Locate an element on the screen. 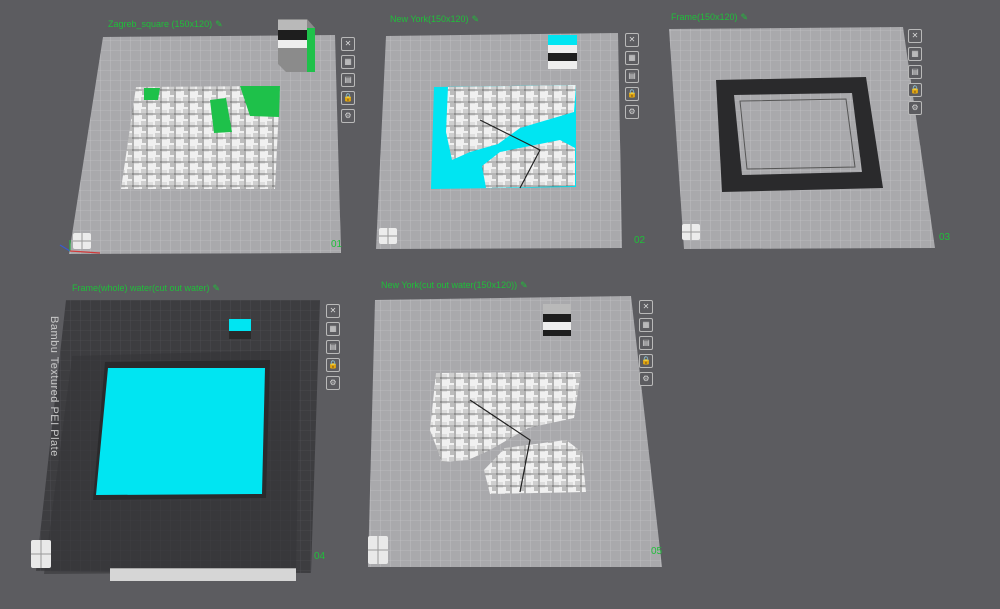 Image resolution: width=1000 pixels, height=609 pixels. model-zagreb-square is located at coordinates (200, 137).